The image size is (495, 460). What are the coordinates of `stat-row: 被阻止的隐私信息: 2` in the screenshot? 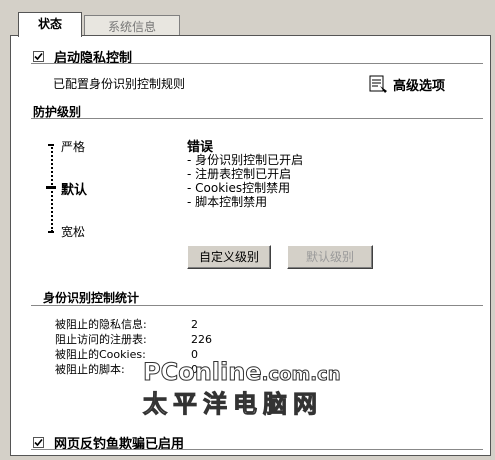 It's located at (133, 324).